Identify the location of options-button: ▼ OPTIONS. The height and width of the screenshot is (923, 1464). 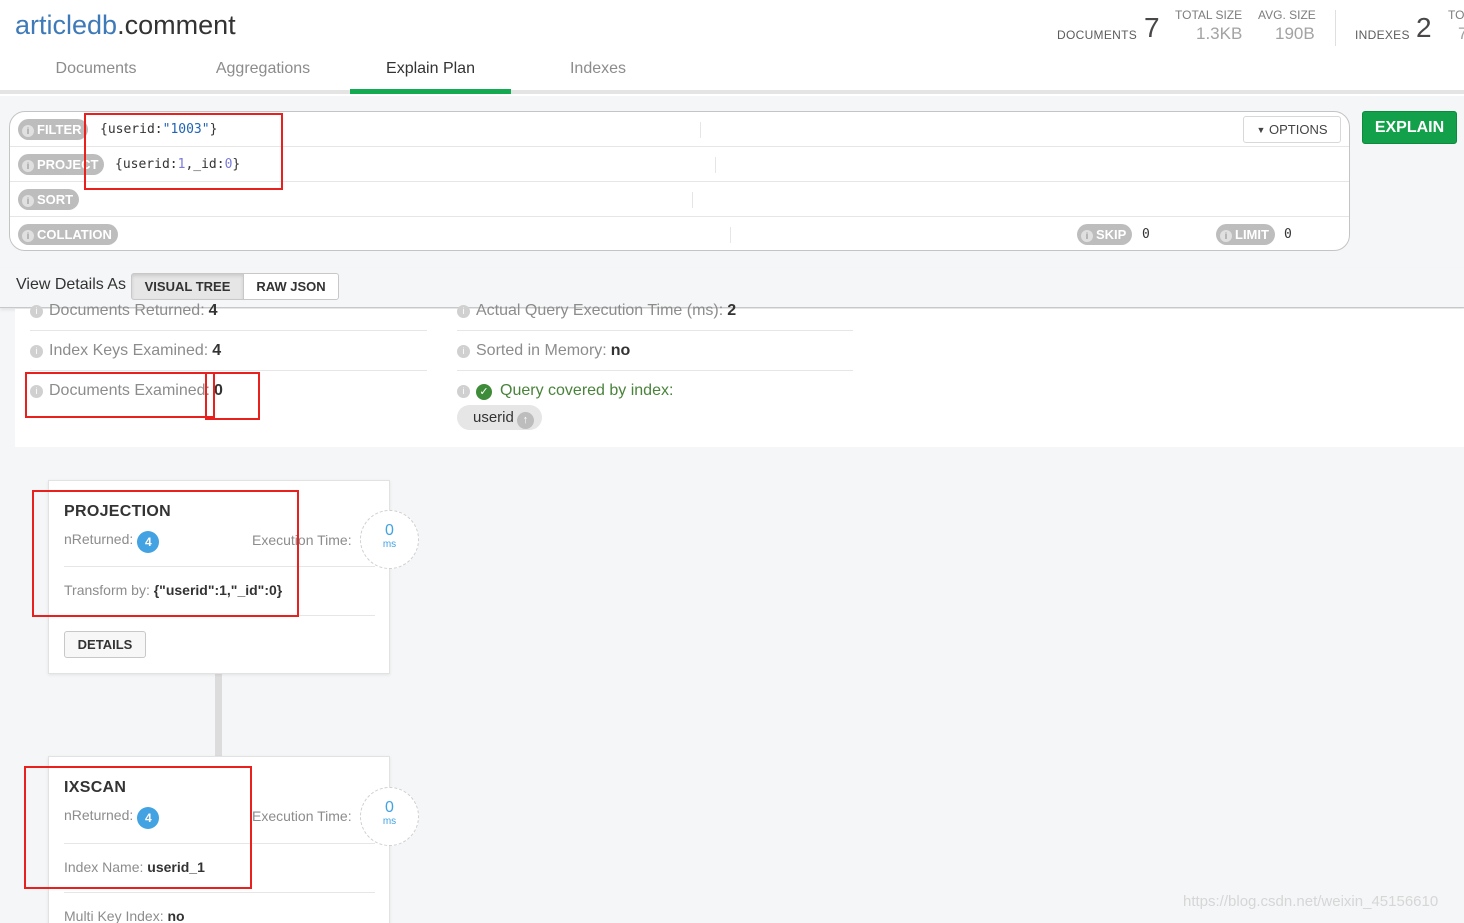
(1292, 129).